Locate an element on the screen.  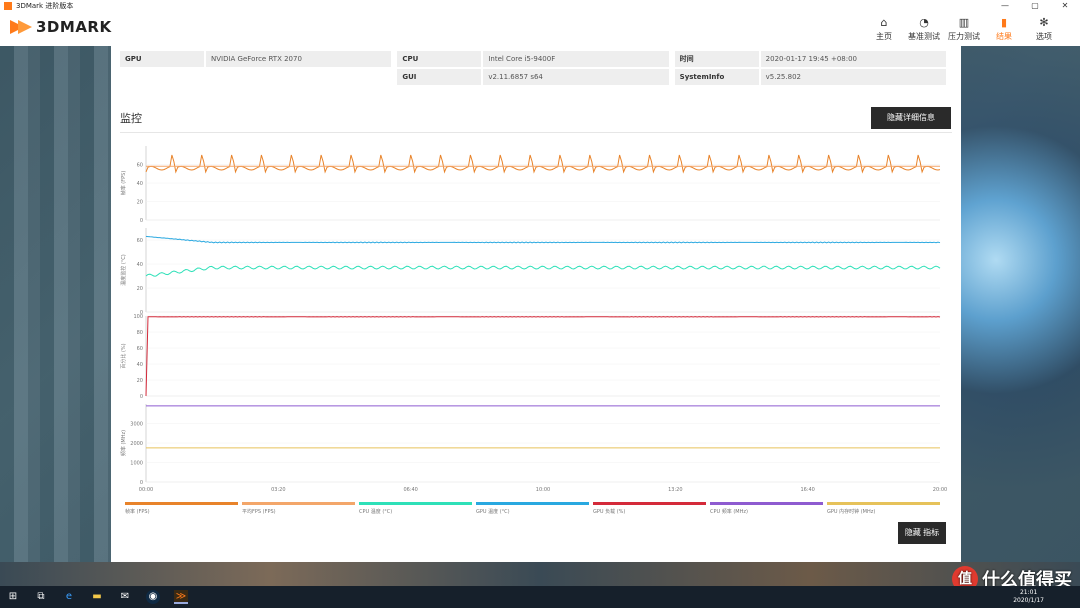
3dmark-logo: 3DMARK is located at coordinates (61, 27).